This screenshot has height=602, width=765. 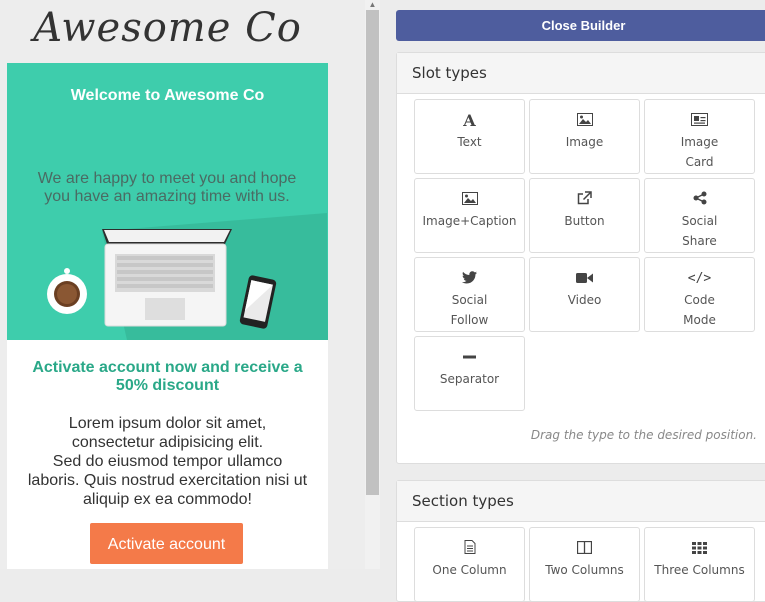 I want to click on twitter-icon, so click(x=469, y=279).